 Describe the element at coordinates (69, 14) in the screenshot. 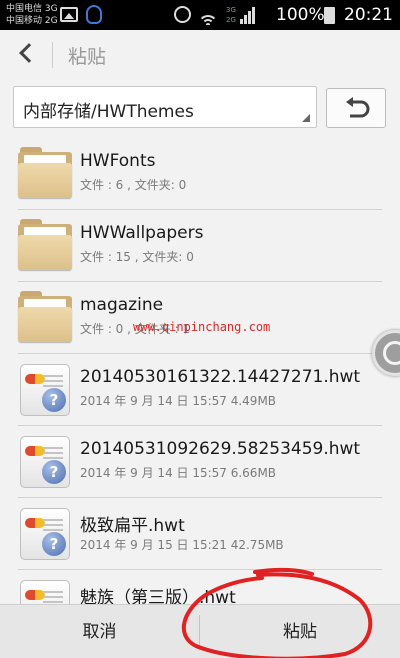

I see `picture-icon` at that location.